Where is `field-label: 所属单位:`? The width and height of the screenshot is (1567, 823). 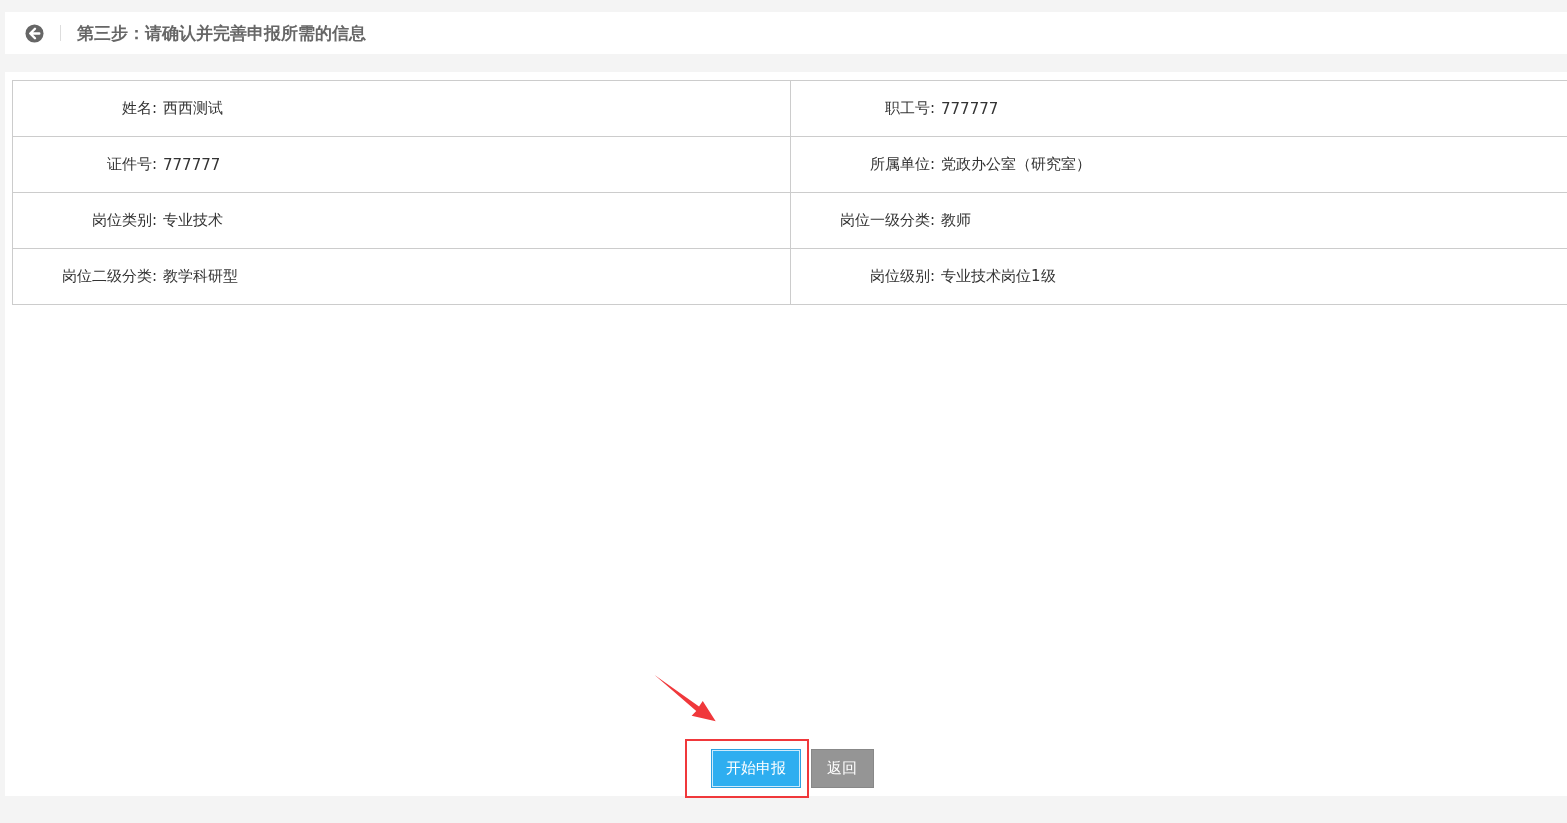 field-label: 所属单位: is located at coordinates (902, 164).